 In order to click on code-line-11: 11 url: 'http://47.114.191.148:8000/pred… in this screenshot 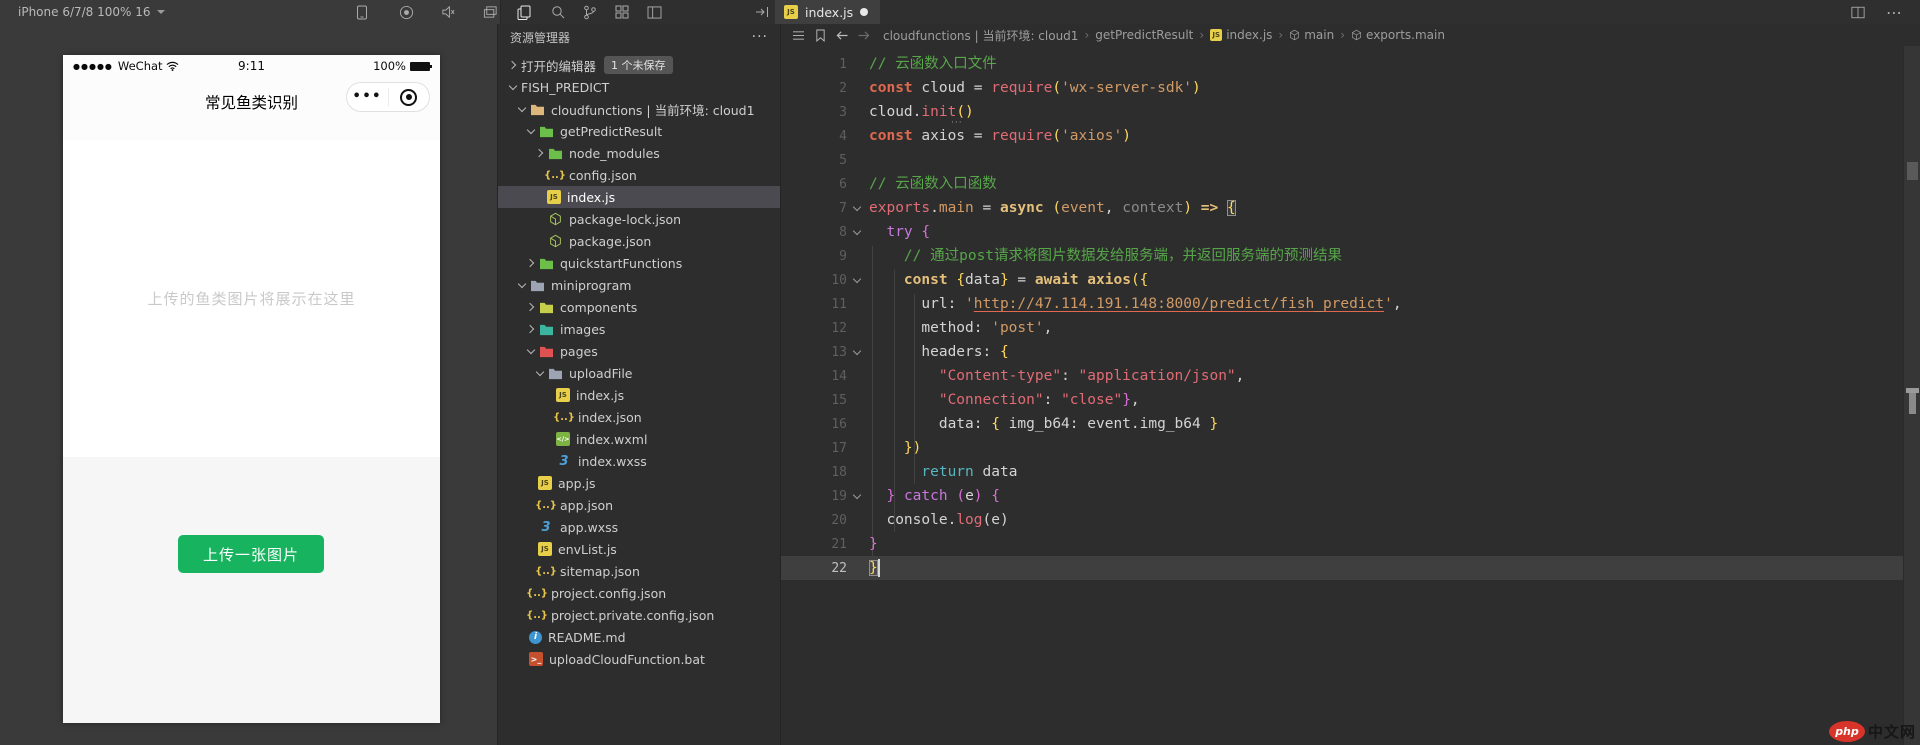, I will do `click(1342, 304)`.